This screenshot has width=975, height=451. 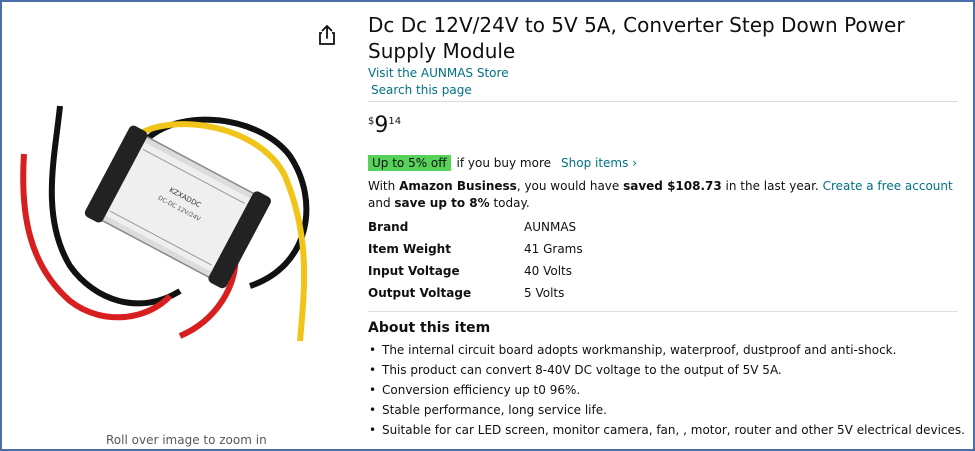 I want to click on shop-items-link: Shop items ›, so click(x=599, y=163).